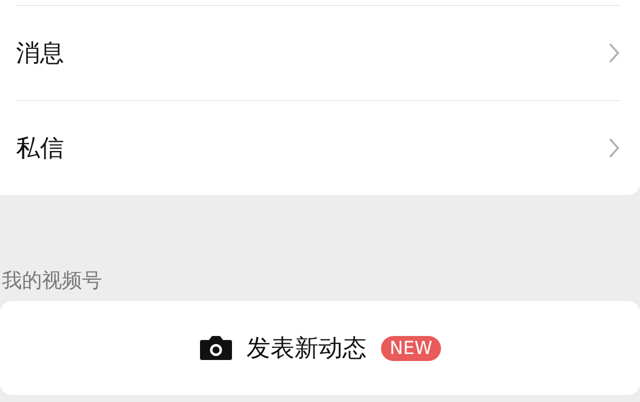 The image size is (640, 402). What do you see at coordinates (52, 280) in the screenshot?
I see `section-title: 我的视频号` at bounding box center [52, 280].